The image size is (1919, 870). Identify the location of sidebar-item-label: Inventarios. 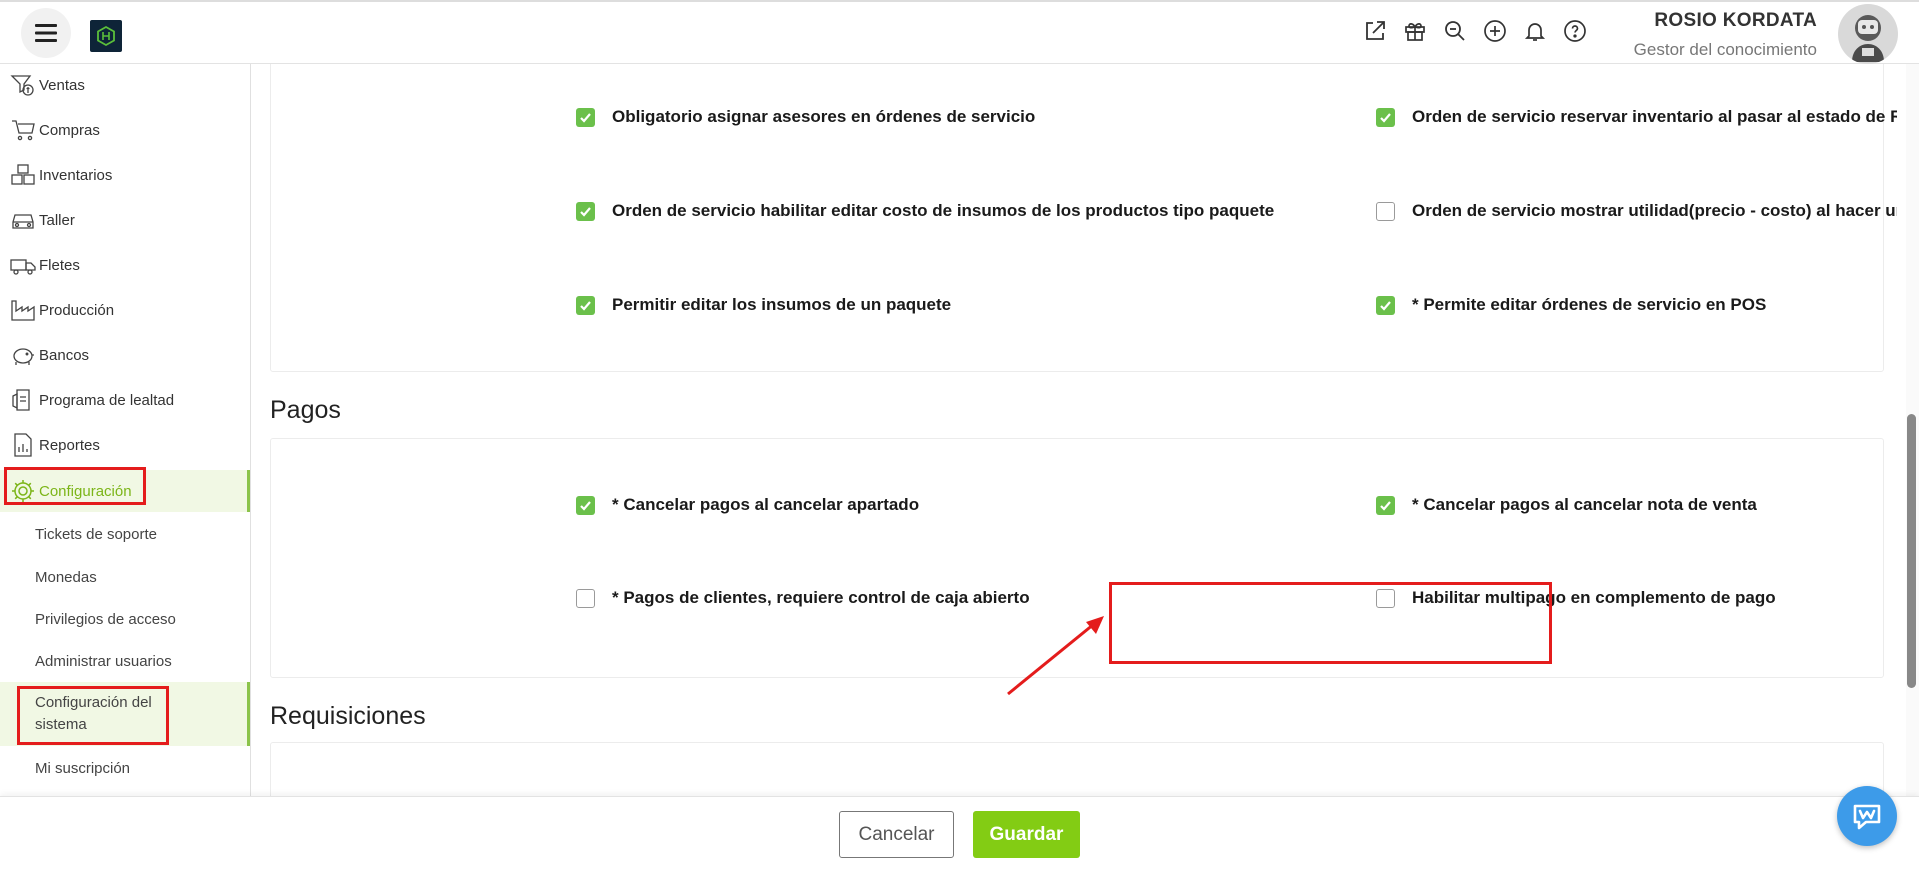
(76, 175).